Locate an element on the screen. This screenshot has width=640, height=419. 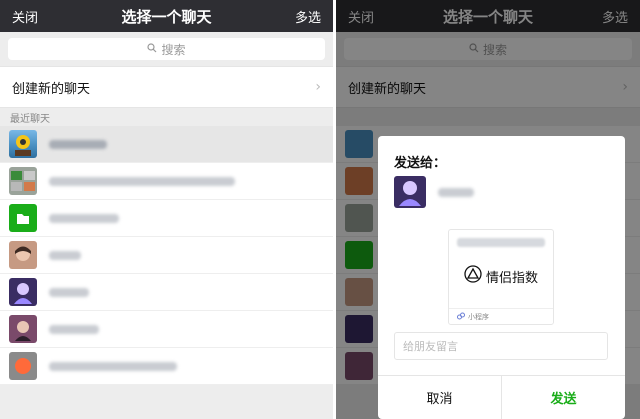
cancel-button: 取消 is located at coordinates (440, 397).